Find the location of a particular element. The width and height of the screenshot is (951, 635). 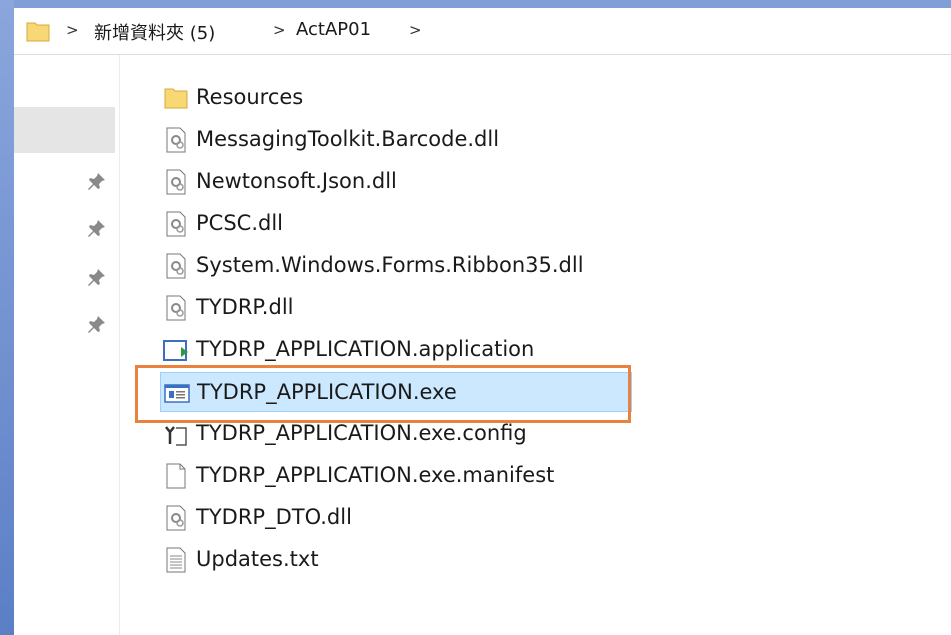

file-row-dll: Newtonsoft.Json.dll is located at coordinates (396, 182).